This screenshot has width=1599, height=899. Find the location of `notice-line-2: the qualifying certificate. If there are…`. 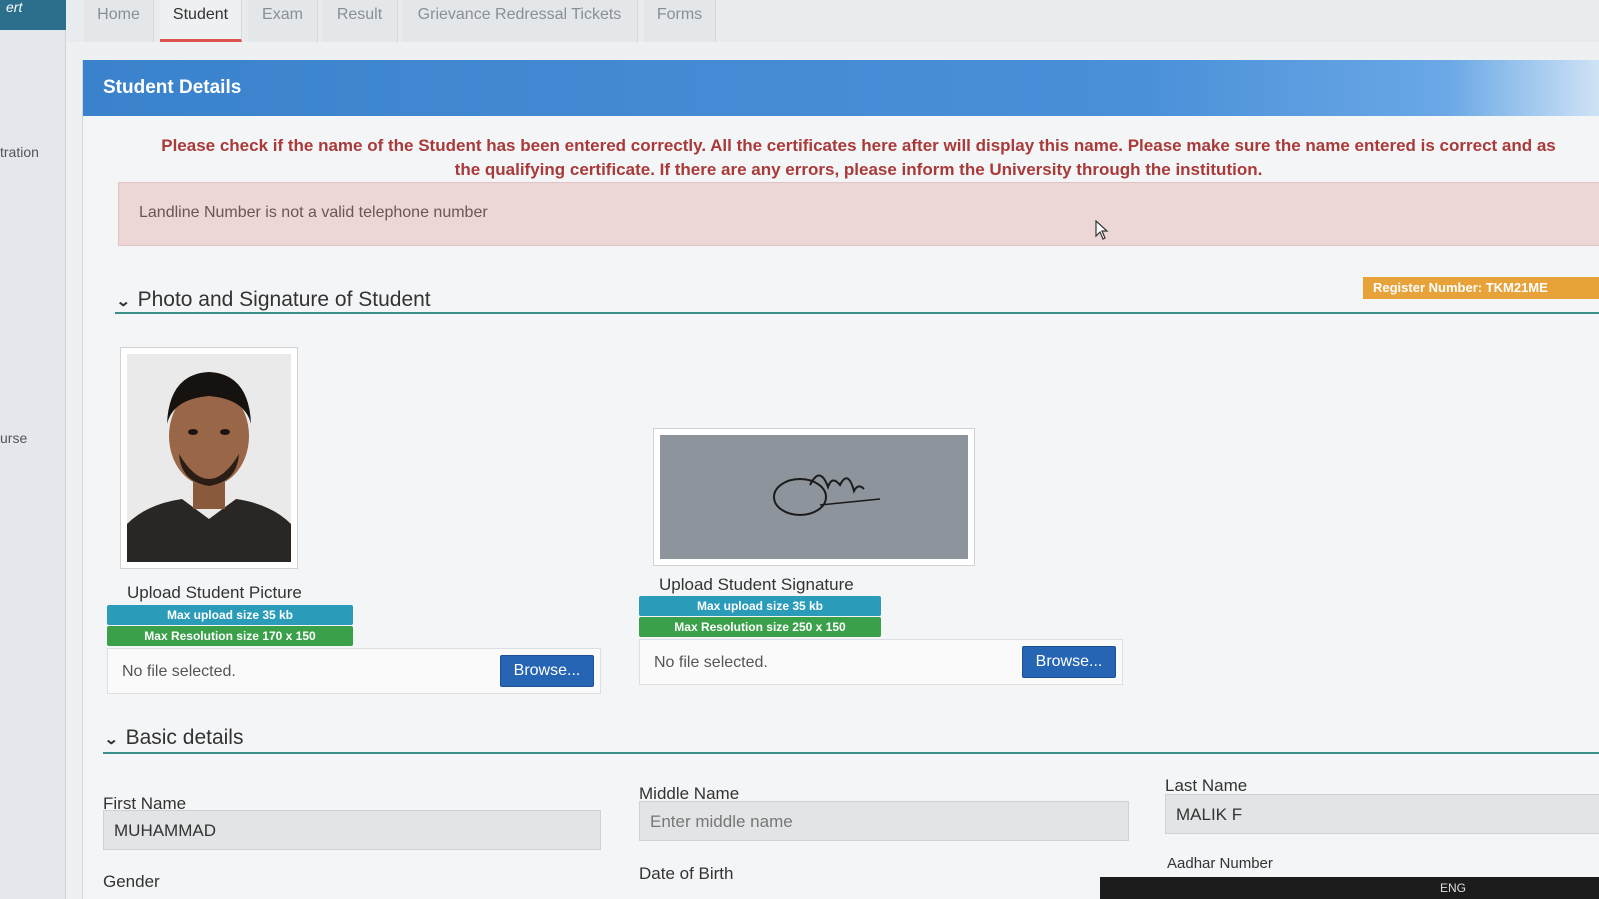

notice-line-2: the qualifying certificate. If there are… is located at coordinates (858, 169).